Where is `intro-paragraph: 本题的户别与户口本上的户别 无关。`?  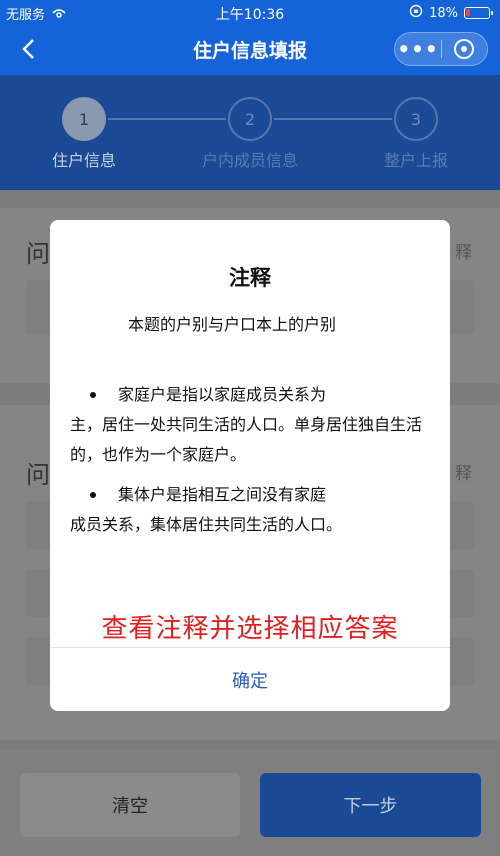 intro-paragraph: 本题的户别与户口本上的户别 无关。 is located at coordinates (241, 340).